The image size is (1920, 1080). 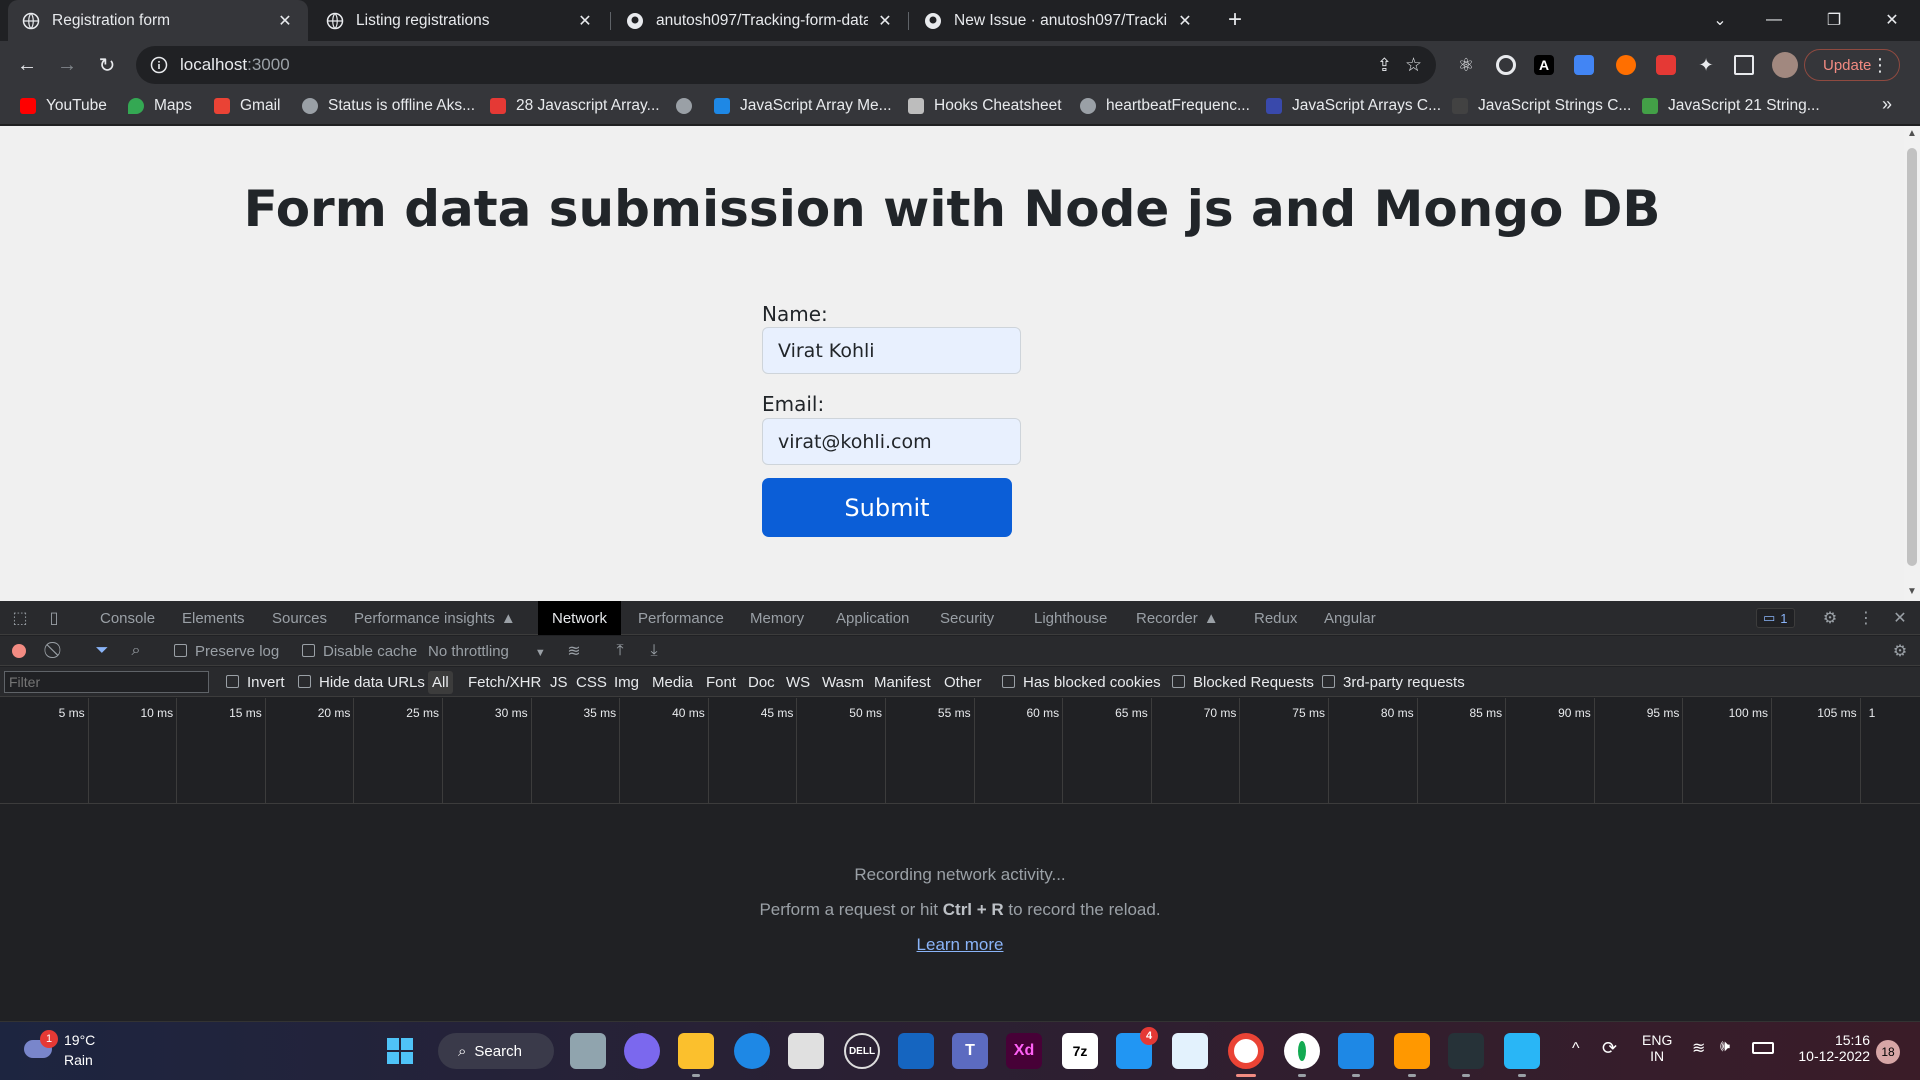 I want to click on invert-checkbox, so click(x=232, y=681).